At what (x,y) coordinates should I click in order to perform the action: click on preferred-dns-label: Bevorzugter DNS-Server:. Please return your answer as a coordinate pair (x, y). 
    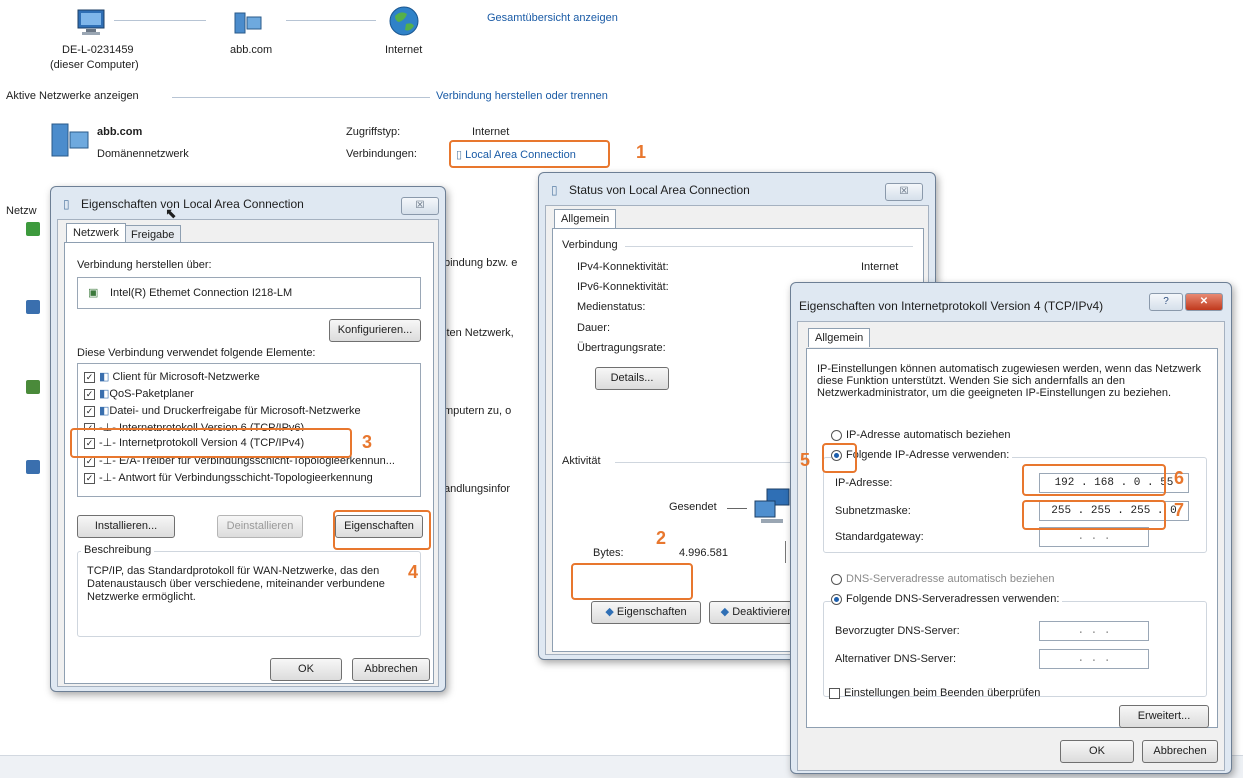
    Looking at the image, I should click on (897, 631).